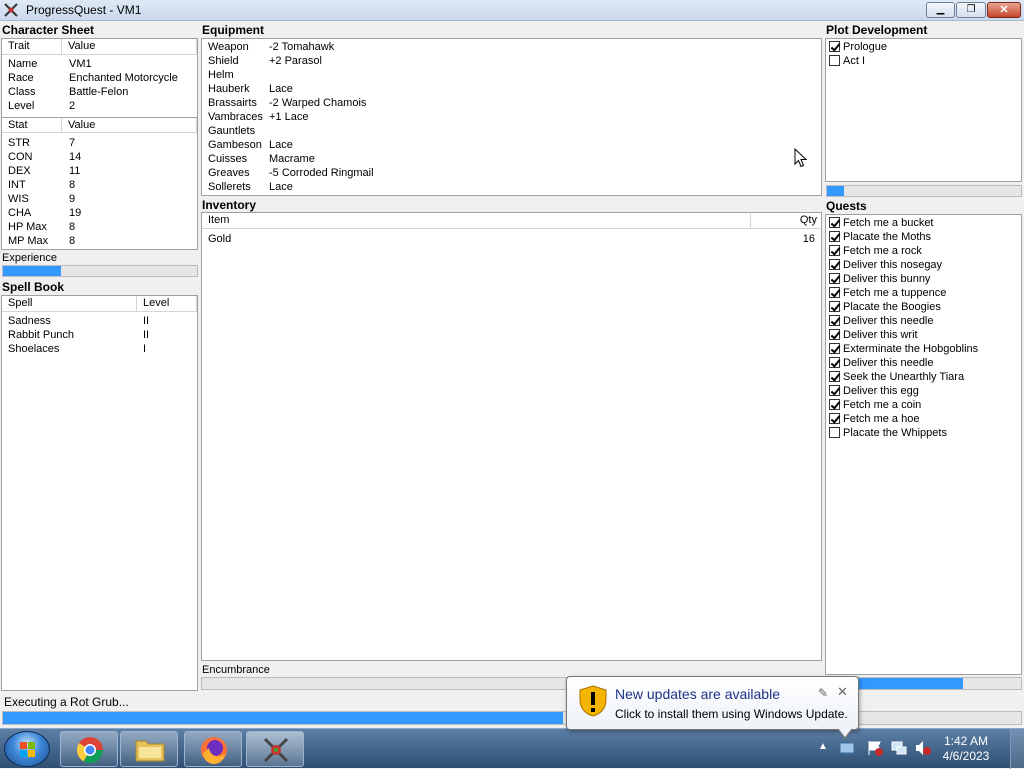 This screenshot has height=769, width=1024. What do you see at coordinates (232, 131) in the screenshot?
I see `equipment-row-key: Gauntlets` at bounding box center [232, 131].